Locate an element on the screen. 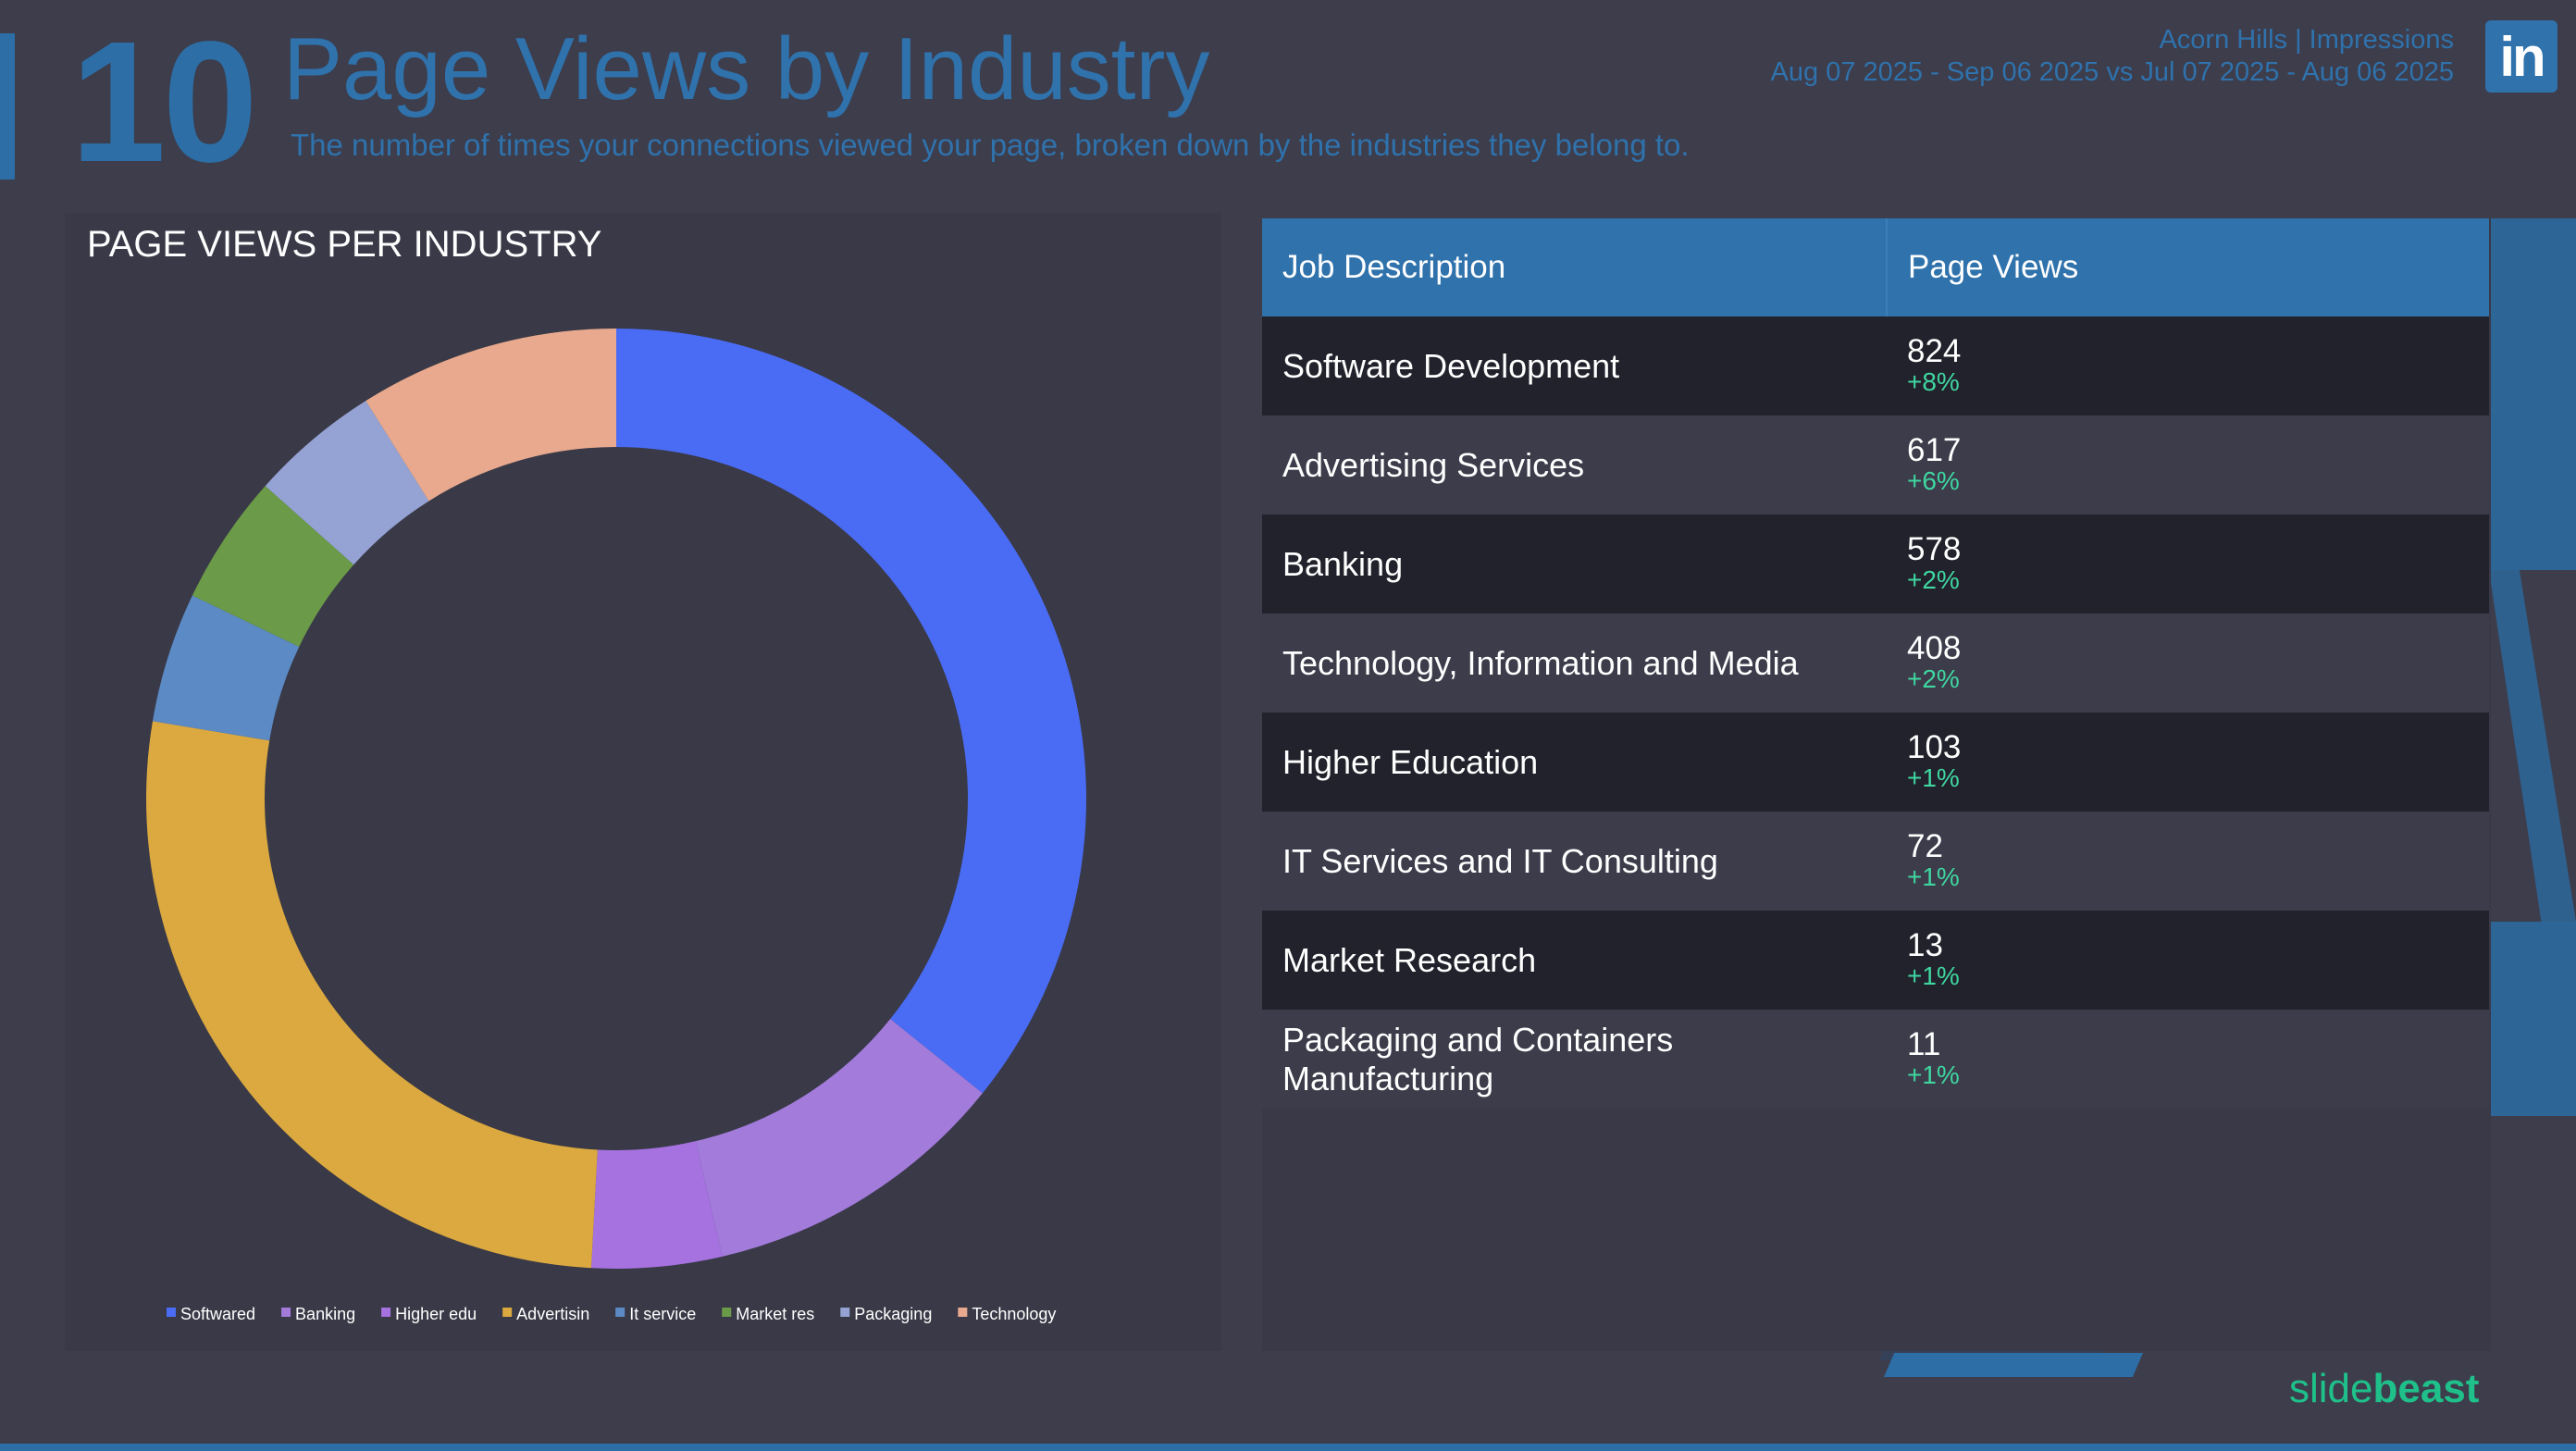 Image resolution: width=2576 pixels, height=1451 pixels. linkedin-icon: in is located at coordinates (2521, 56).